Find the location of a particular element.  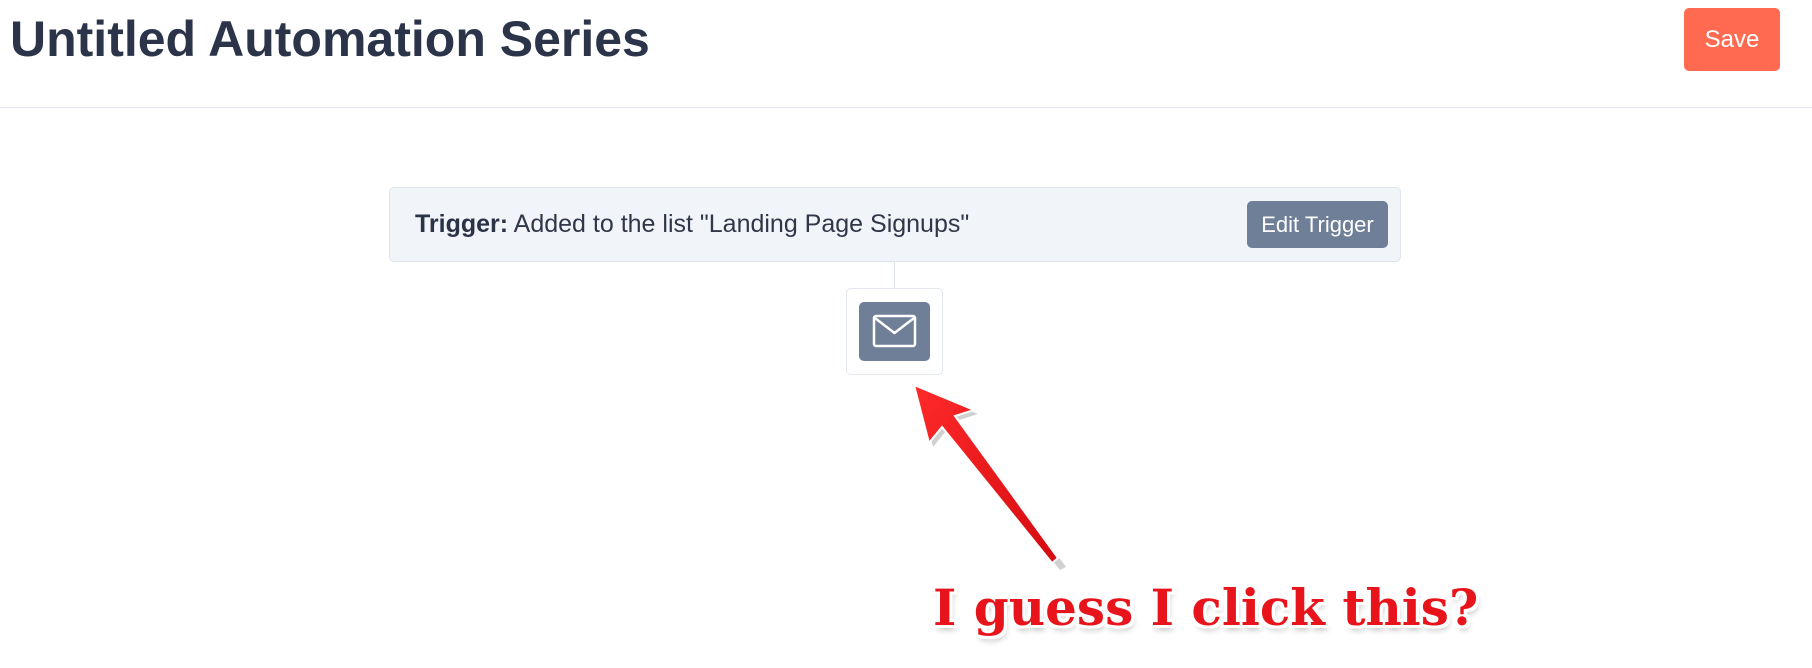

edit-trigger-button: Edit Trigger is located at coordinates (1317, 224).